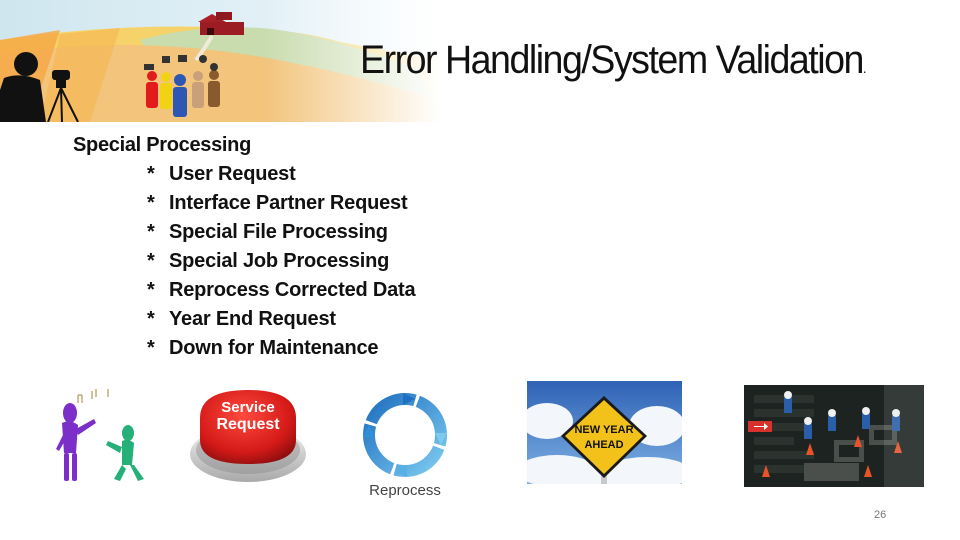 This screenshot has width=960, height=540. Describe the element at coordinates (288, 203) in the screenshot. I see `list-item-text: Interface Partner Request` at that location.